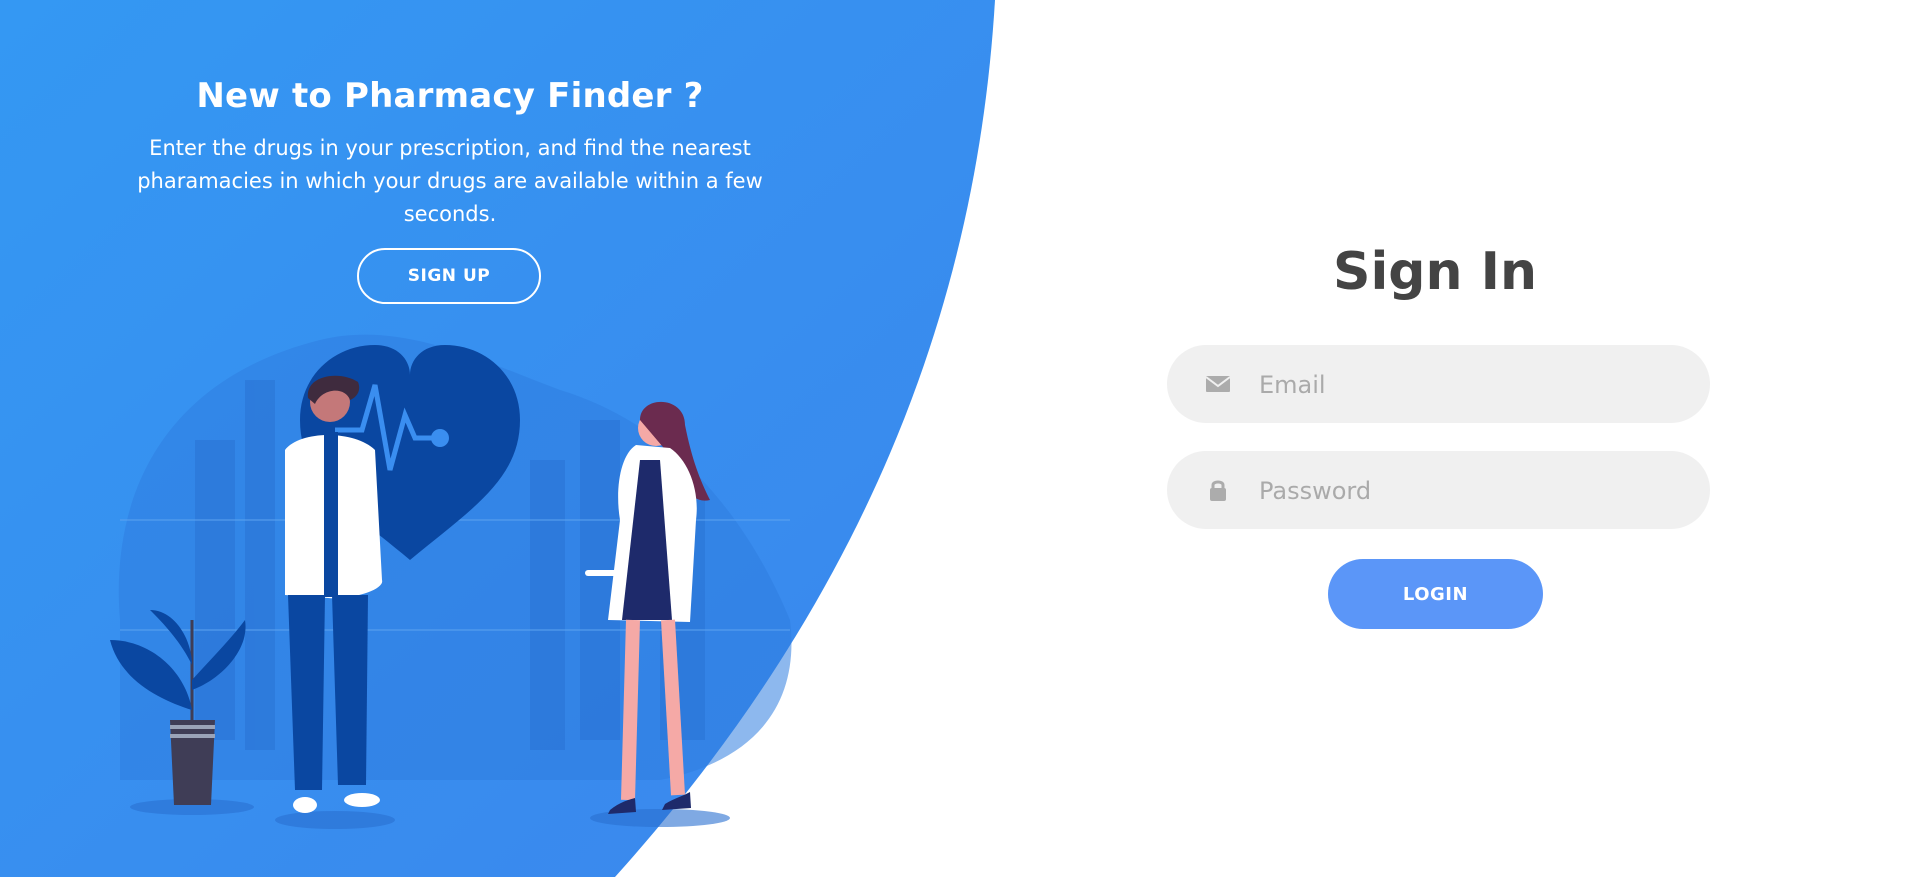 This screenshot has width=1905, height=877. Describe the element at coordinates (1435, 272) in the screenshot. I see `sign-in-title: Sign In` at that location.